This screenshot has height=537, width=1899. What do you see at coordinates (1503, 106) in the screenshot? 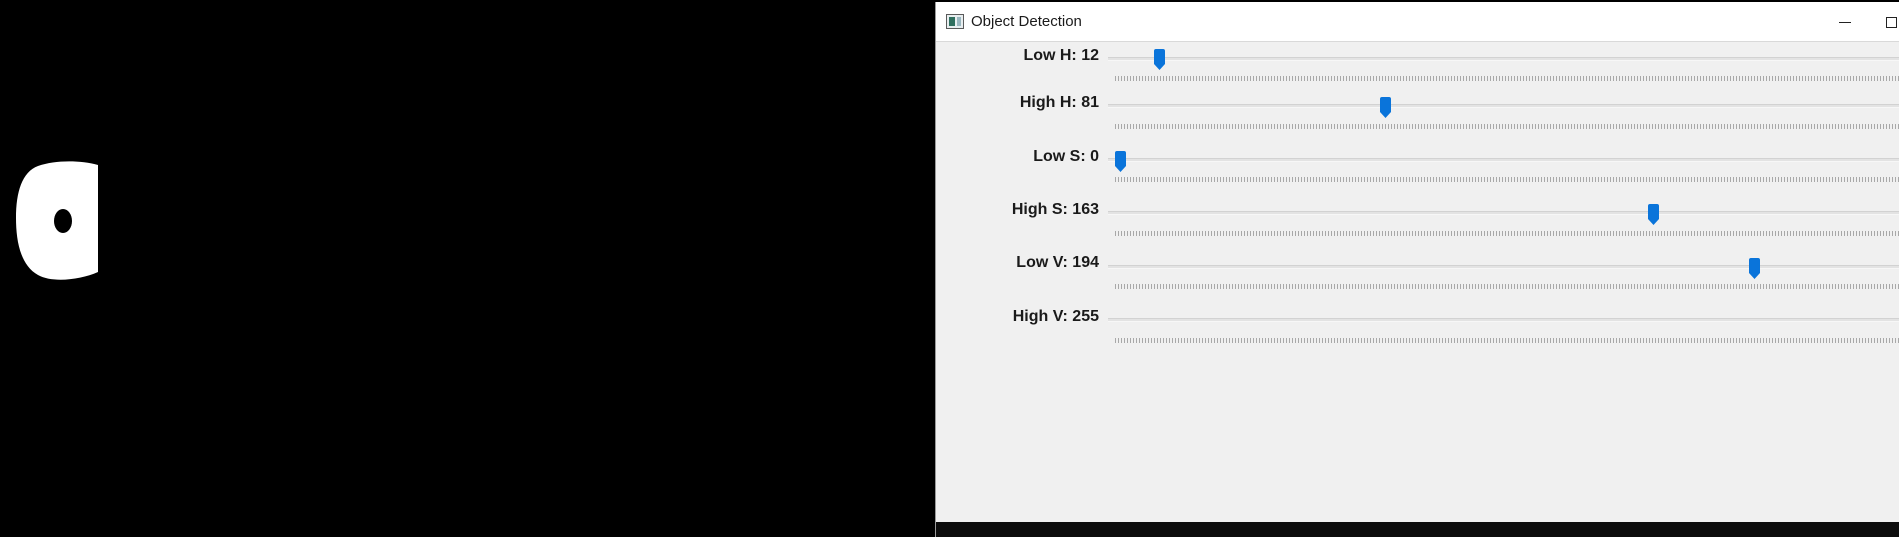
I see `trackbar-track-high-h` at bounding box center [1503, 106].